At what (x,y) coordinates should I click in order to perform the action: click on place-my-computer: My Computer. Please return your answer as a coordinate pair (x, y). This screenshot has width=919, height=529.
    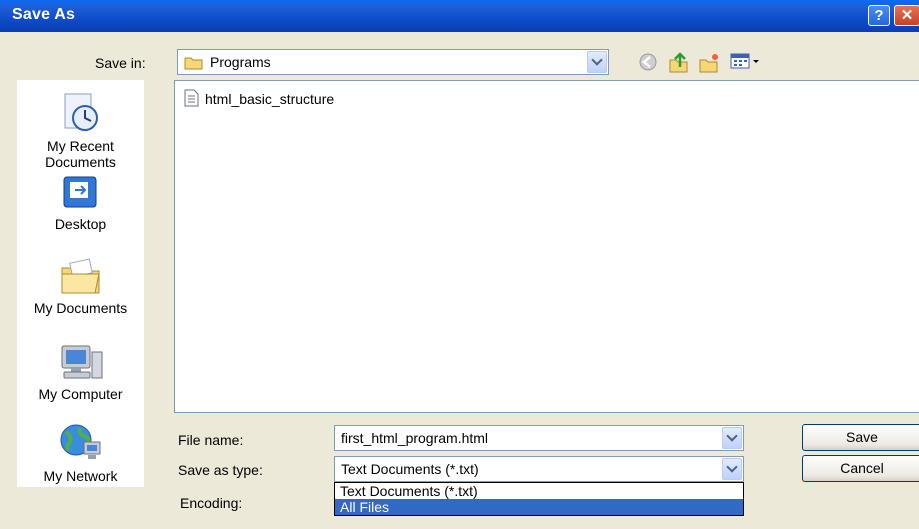
    Looking at the image, I should click on (80, 372).